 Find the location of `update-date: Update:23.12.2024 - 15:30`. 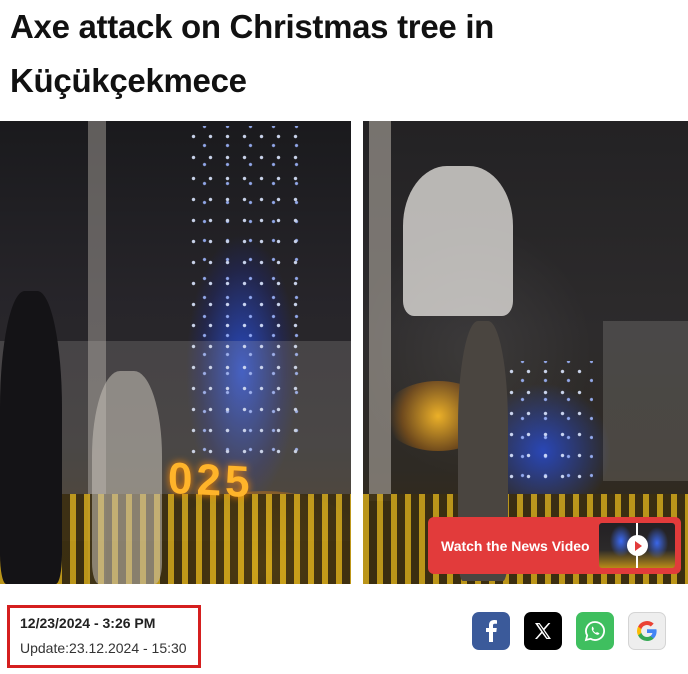

update-date: Update:23.12.2024 - 15:30 is located at coordinates (103, 648).